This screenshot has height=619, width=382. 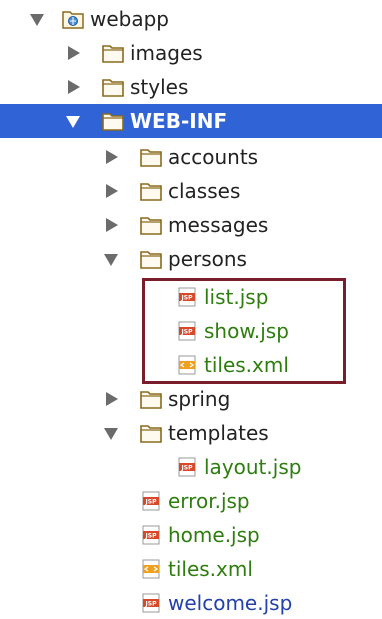 I want to click on tree-node-label: webapp, so click(x=130, y=19).